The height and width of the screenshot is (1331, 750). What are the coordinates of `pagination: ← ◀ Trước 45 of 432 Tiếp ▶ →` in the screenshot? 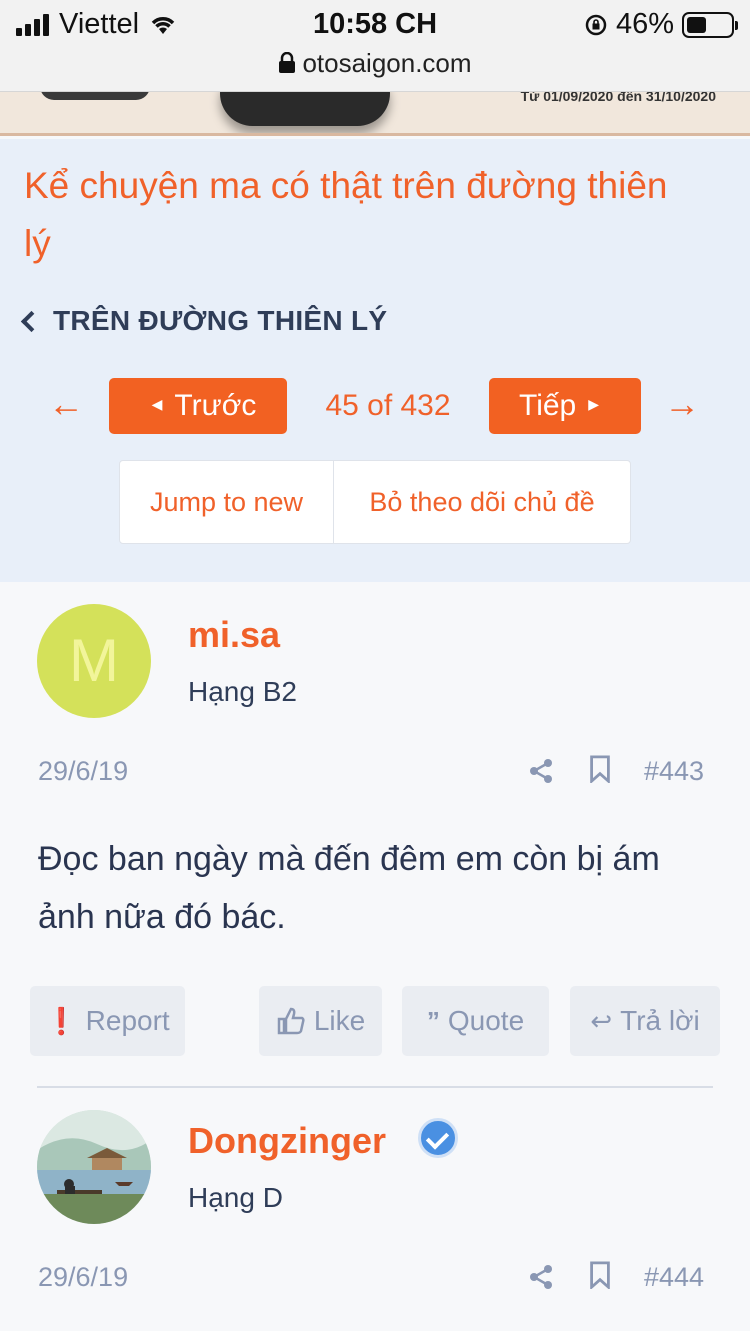 It's located at (375, 406).